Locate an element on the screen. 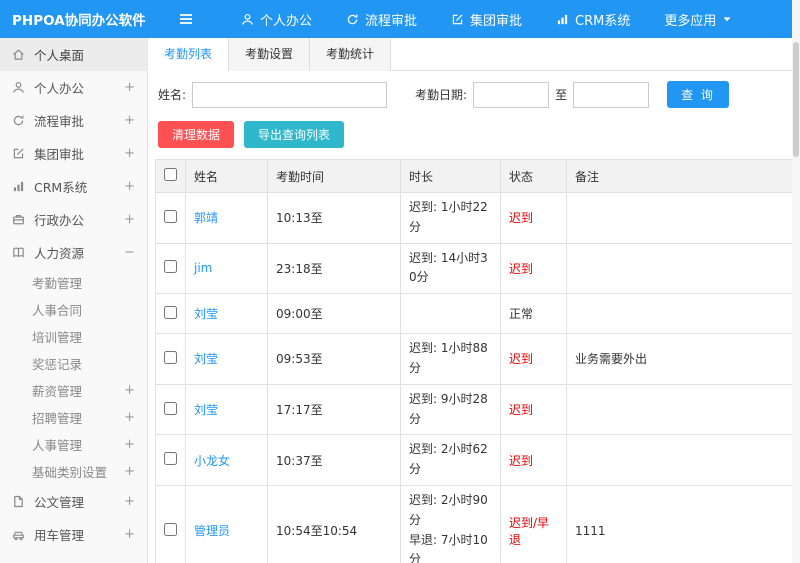 The width and height of the screenshot is (800, 563). topbar-nav-item-1: 流程审批 is located at coordinates (381, 19).